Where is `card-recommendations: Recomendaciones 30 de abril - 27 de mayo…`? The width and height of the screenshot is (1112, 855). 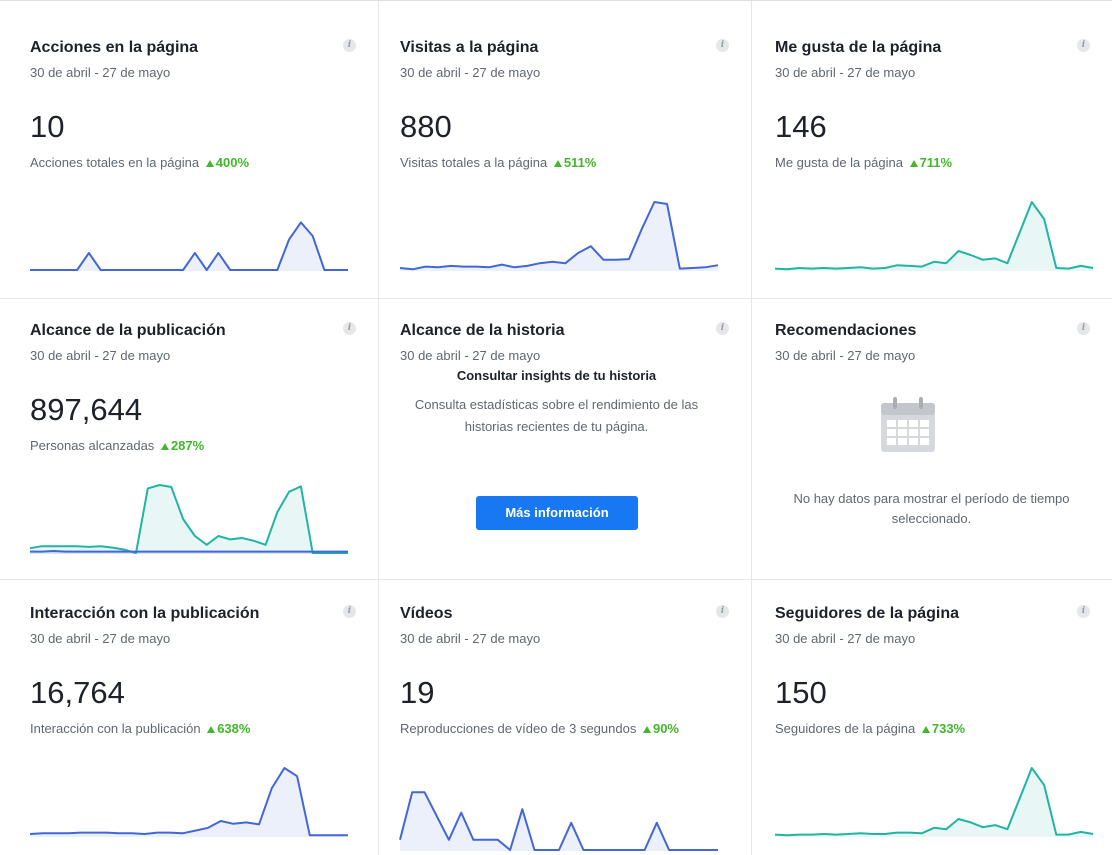 card-recommendations: Recomendaciones 30 de abril - 27 de mayo… is located at coordinates (928, 431).